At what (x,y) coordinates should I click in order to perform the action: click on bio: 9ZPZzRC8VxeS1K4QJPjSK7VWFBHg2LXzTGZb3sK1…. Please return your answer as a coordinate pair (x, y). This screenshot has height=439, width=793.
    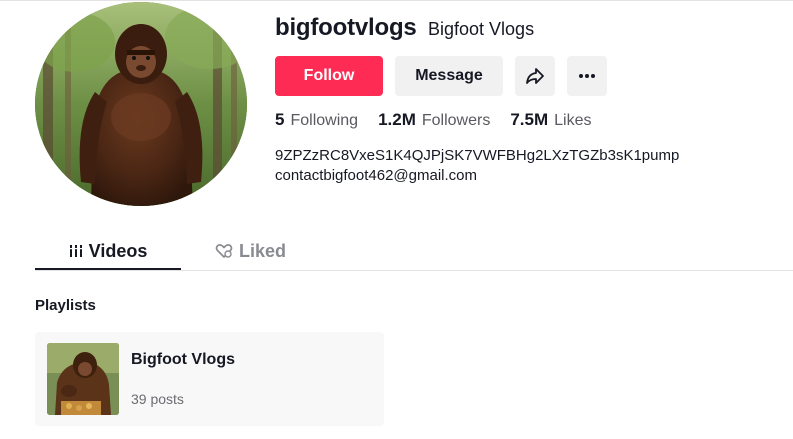
    Looking at the image, I should click on (477, 166).